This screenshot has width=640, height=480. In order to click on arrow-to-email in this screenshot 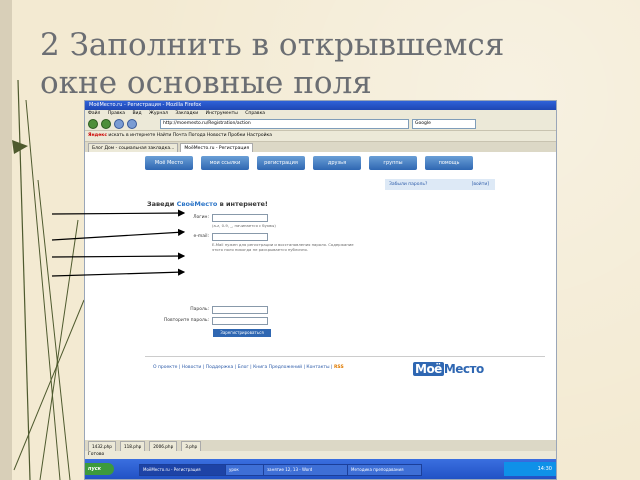, I will do `click(118, 234)`.